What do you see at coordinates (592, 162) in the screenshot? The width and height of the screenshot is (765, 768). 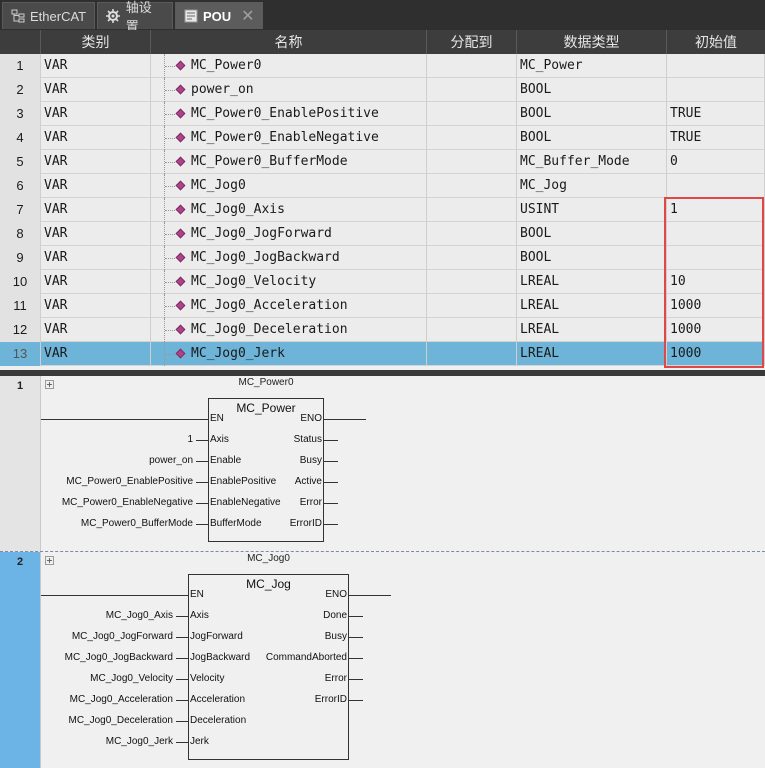 I see `datatype-cell: MC_Buffer_Mode` at bounding box center [592, 162].